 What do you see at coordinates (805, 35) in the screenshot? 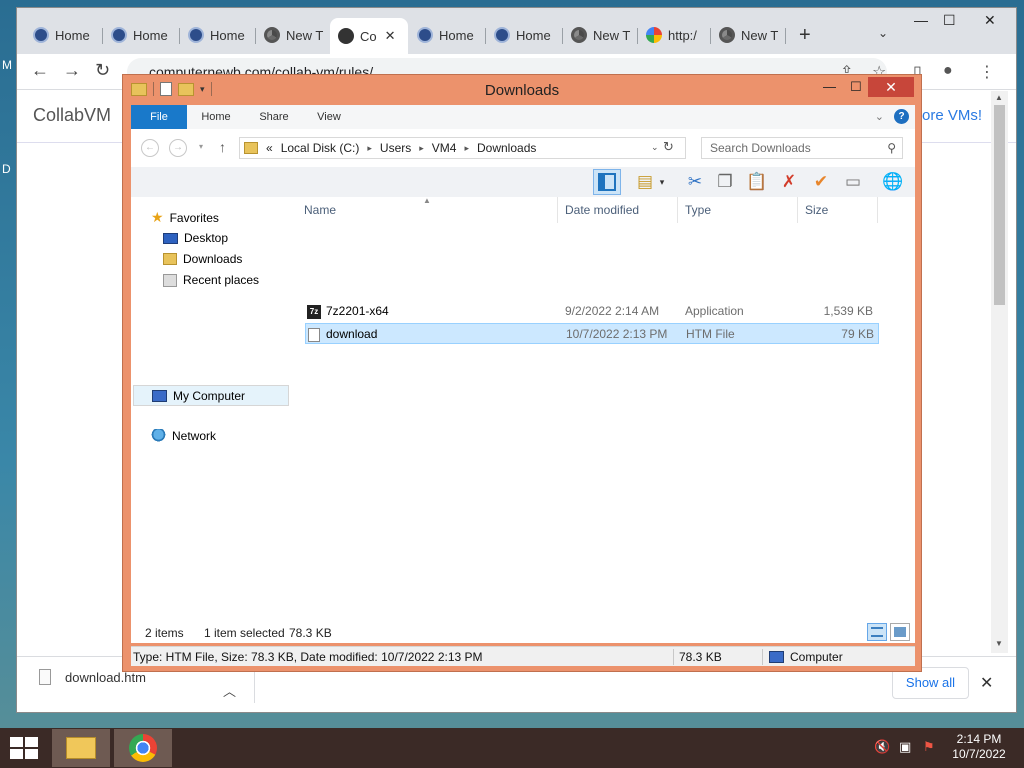
I see `new-tab-icon: +` at bounding box center [805, 35].